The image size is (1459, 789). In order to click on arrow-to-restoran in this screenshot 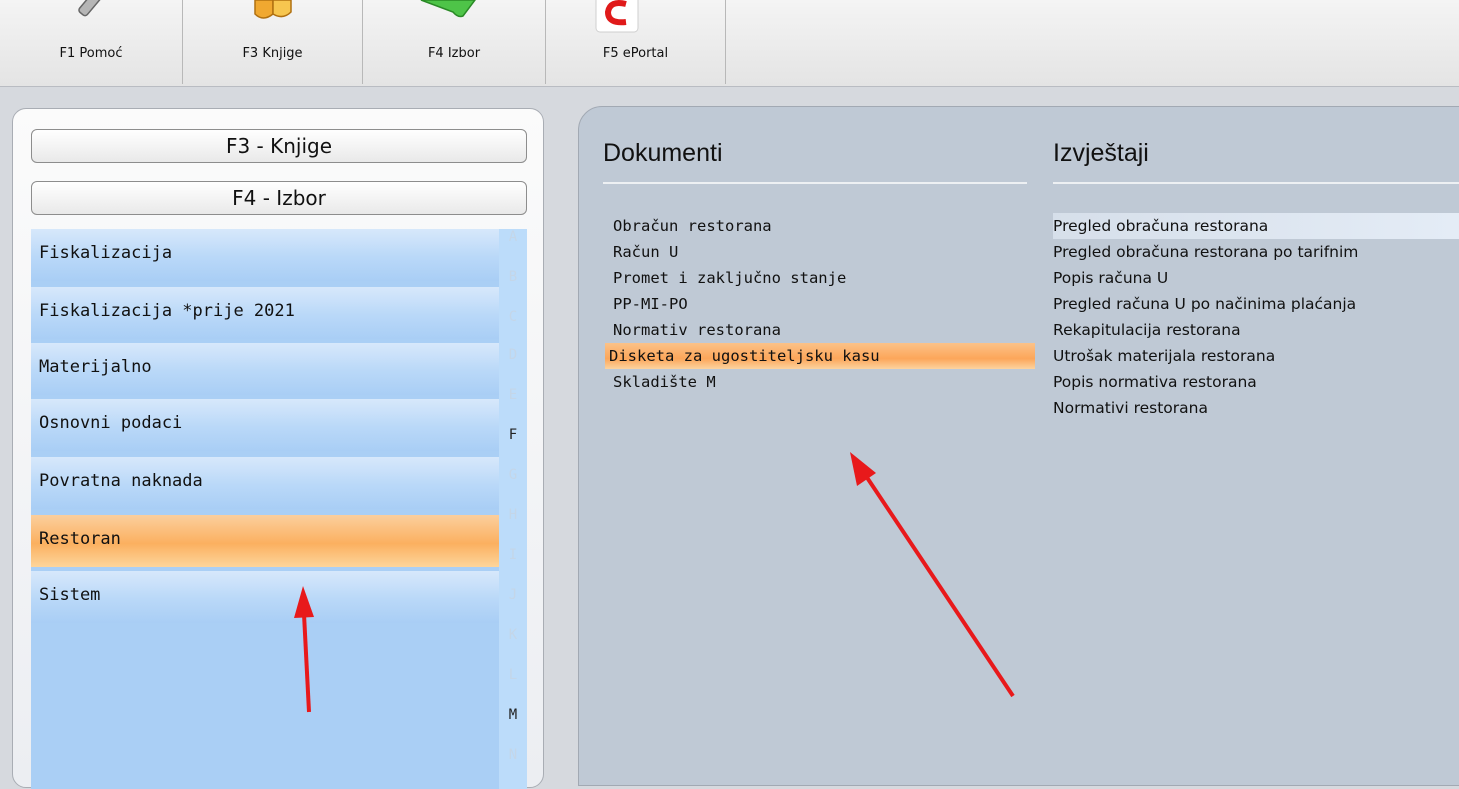, I will do `click(304, 649)`.